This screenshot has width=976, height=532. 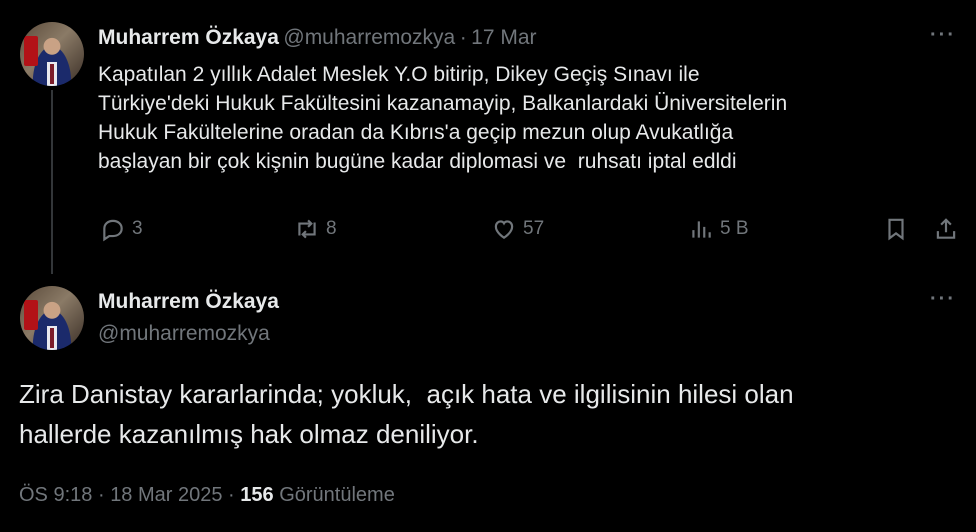 I want to click on view-count: 156, so click(x=256, y=495).